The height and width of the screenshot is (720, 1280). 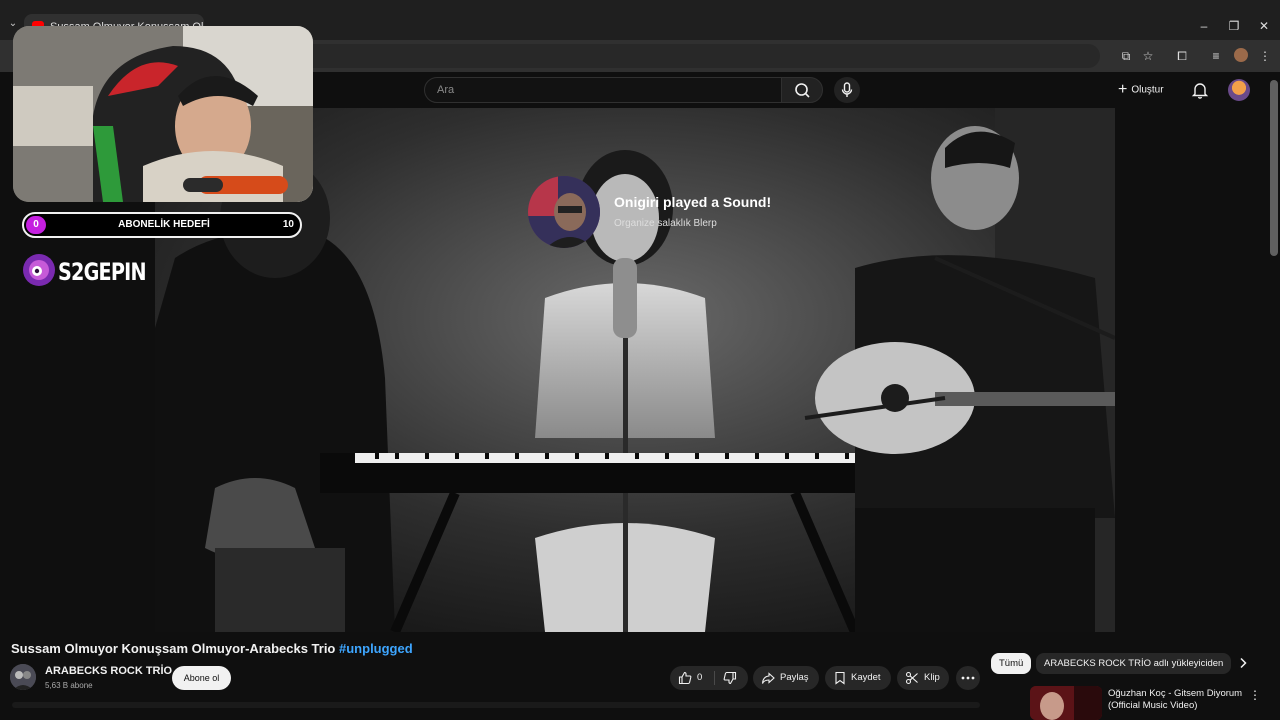 I want to click on dislike-button, so click(x=731, y=678).